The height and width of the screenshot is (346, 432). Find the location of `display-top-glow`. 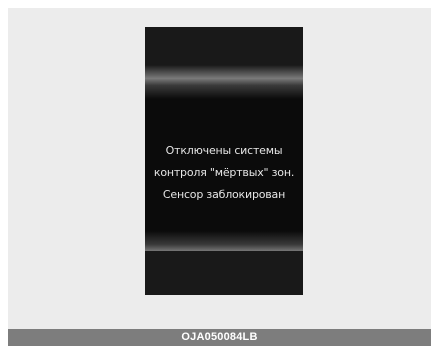

display-top-glow is located at coordinates (224, 82).